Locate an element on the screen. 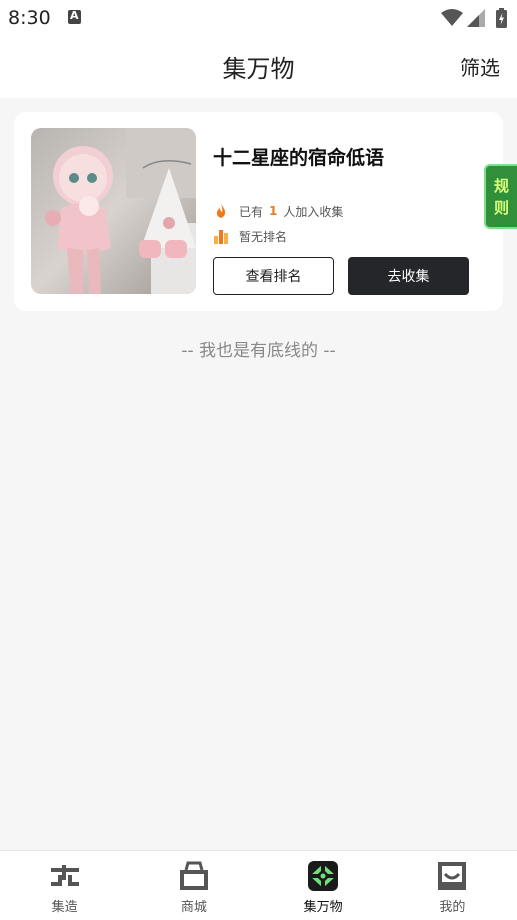 The image size is (517, 920). profile-box-icon is located at coordinates (452, 876).